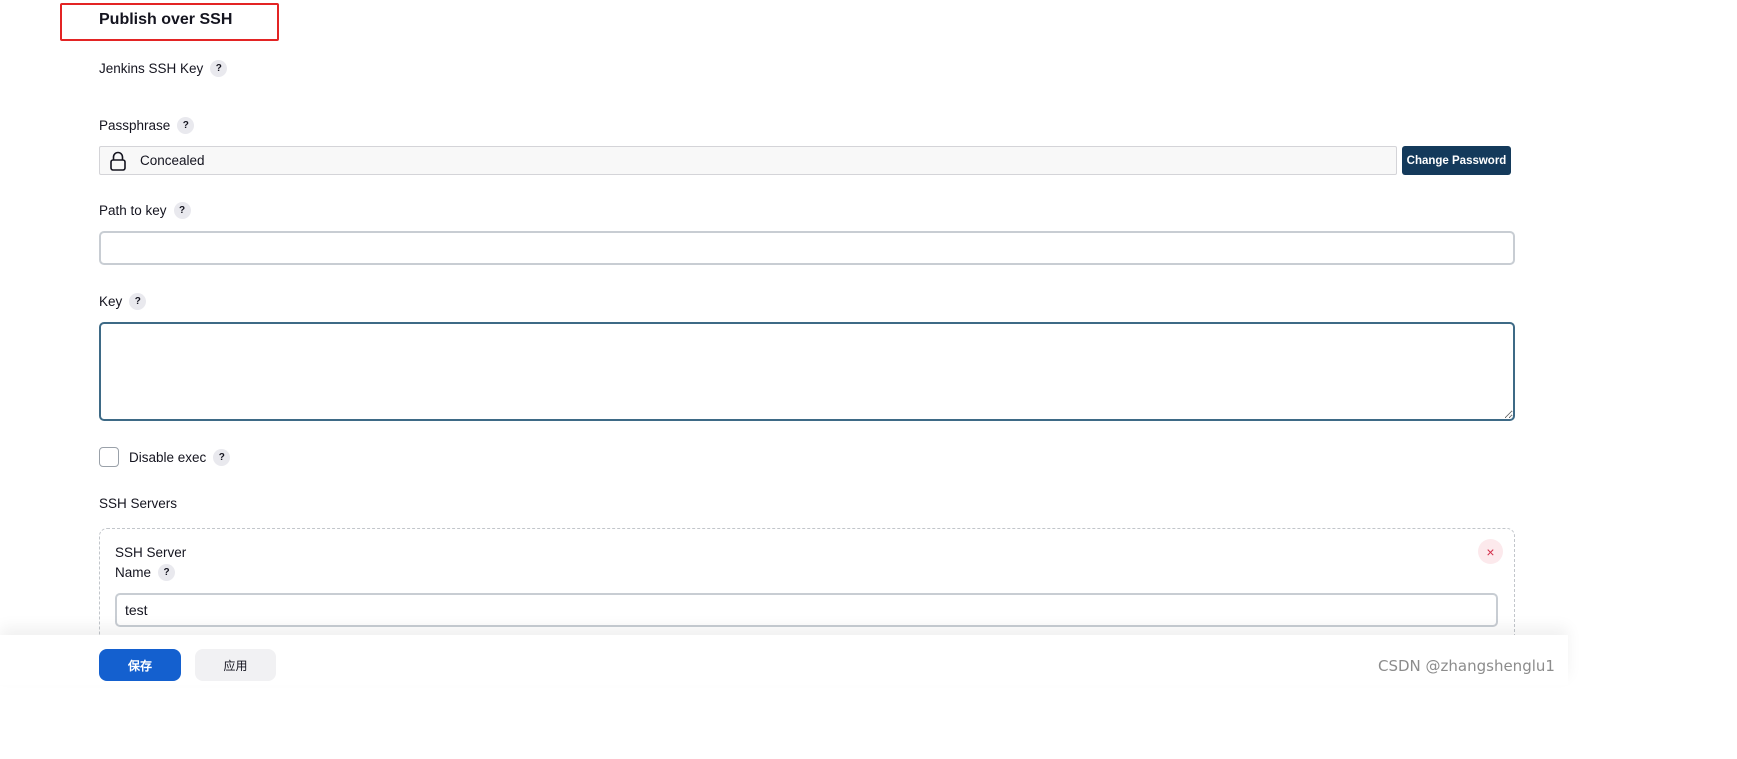  What do you see at coordinates (151, 552) in the screenshot?
I see `ssh-server-heading: SSH Server` at bounding box center [151, 552].